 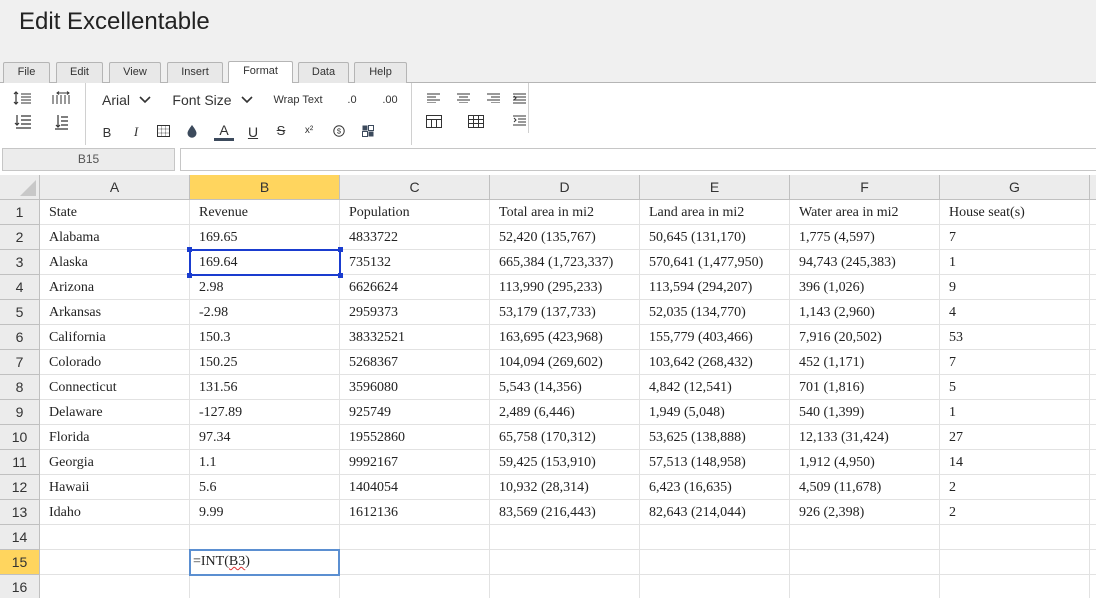 What do you see at coordinates (260, 72) in the screenshot?
I see `tab-format: Format` at bounding box center [260, 72].